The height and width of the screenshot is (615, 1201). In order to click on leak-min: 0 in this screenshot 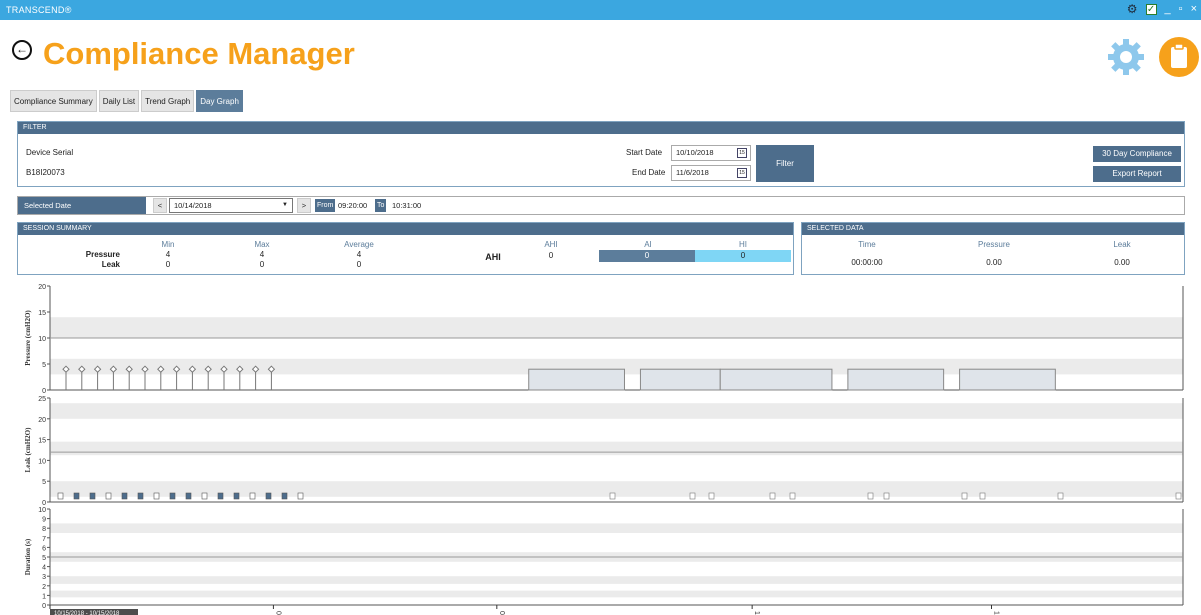, I will do `click(168, 264)`.